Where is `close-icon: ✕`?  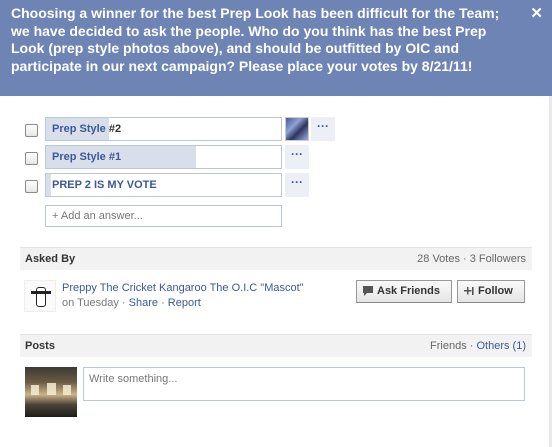
close-icon: ✕ is located at coordinates (536, 13).